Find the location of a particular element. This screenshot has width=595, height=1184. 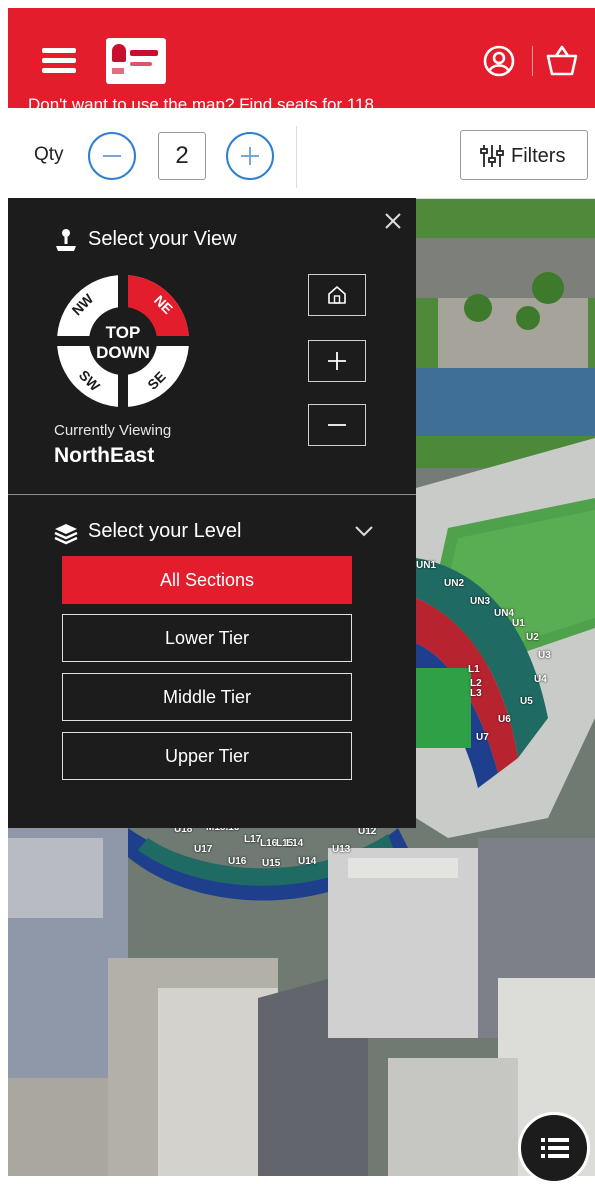

zoom-out-button is located at coordinates (337, 425).